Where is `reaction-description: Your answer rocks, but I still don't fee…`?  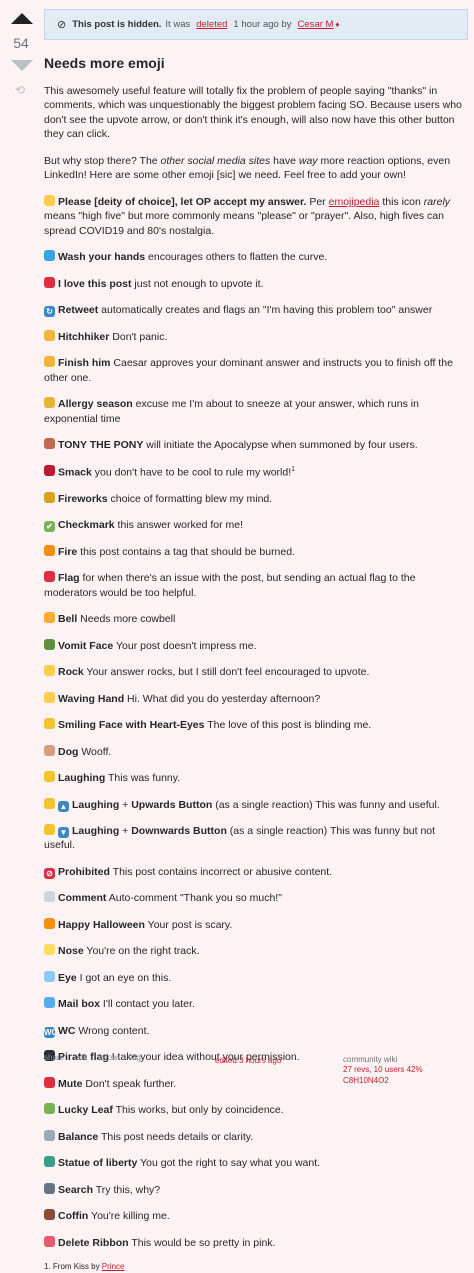
reaction-description: Your answer rocks, but I still don't fee… is located at coordinates (226, 672).